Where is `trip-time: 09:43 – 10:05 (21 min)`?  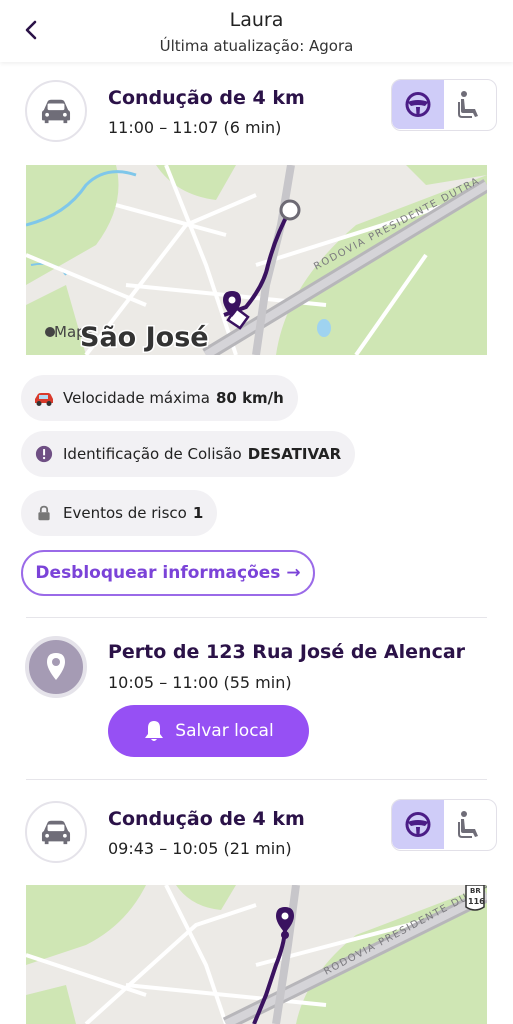 trip-time: 09:43 – 10:05 (21 min) is located at coordinates (200, 848).